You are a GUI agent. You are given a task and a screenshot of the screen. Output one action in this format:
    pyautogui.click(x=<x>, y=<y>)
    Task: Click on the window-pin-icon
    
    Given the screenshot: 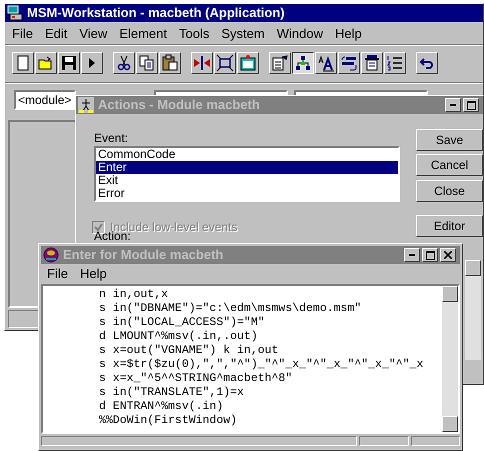 What is the action you would take?
    pyautogui.click(x=248, y=63)
    